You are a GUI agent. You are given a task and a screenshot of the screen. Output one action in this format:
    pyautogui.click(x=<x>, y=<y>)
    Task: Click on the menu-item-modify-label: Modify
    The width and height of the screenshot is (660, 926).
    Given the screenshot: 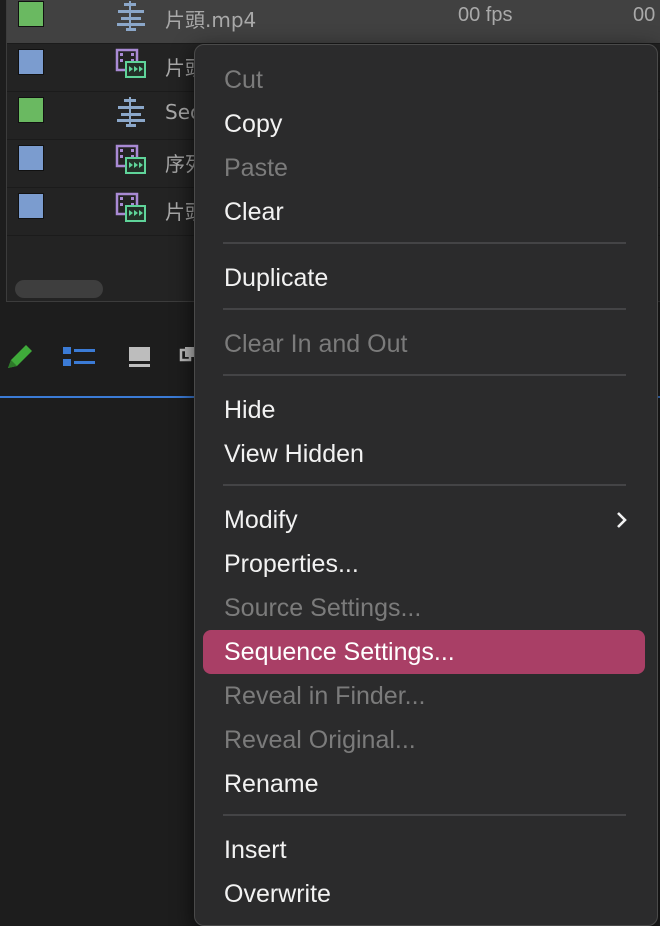 What is the action you would take?
    pyautogui.click(x=261, y=520)
    